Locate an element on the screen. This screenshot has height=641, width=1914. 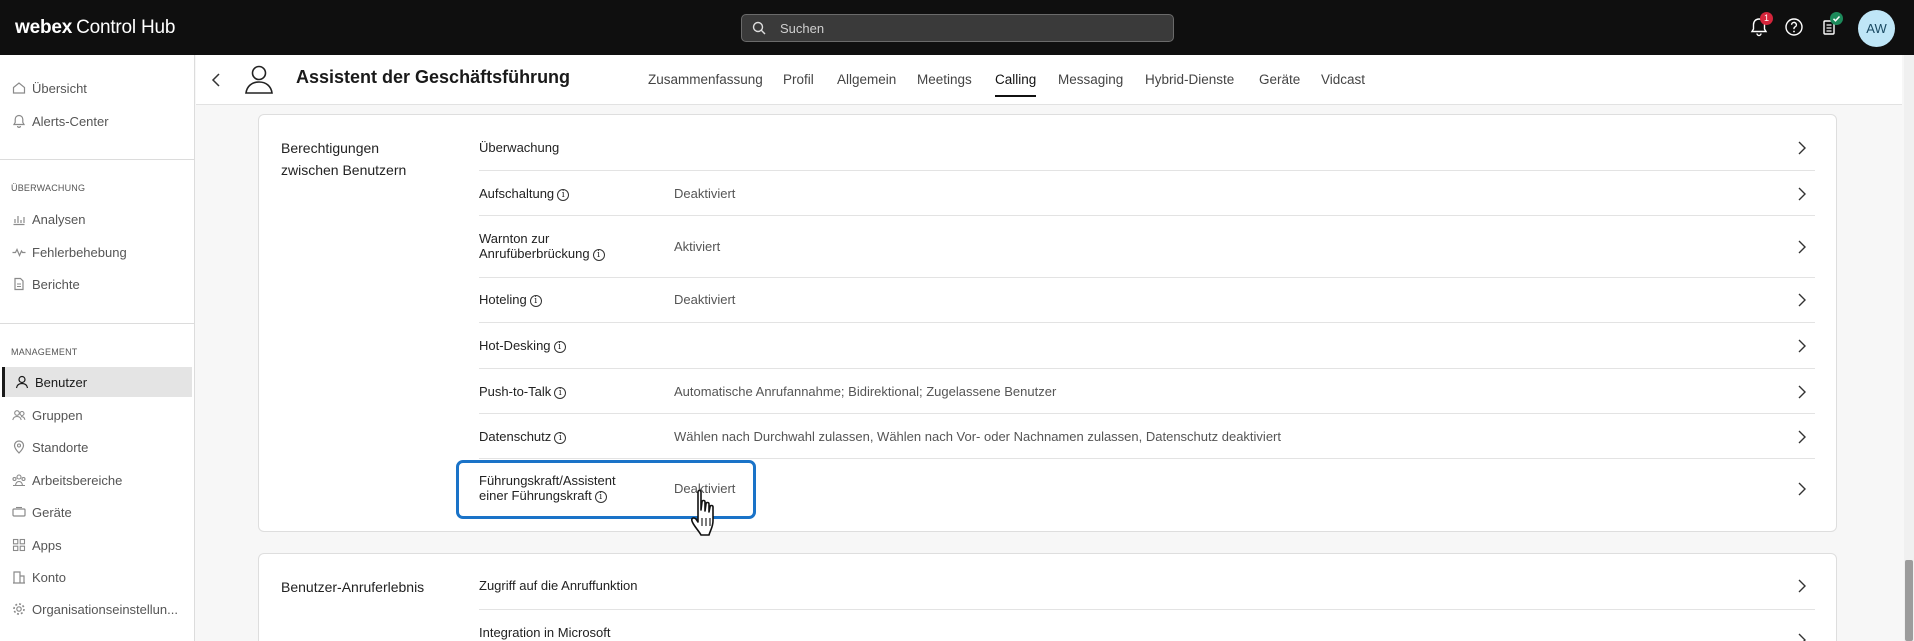
sidebar-item-account: Konto is located at coordinates (95, 577).